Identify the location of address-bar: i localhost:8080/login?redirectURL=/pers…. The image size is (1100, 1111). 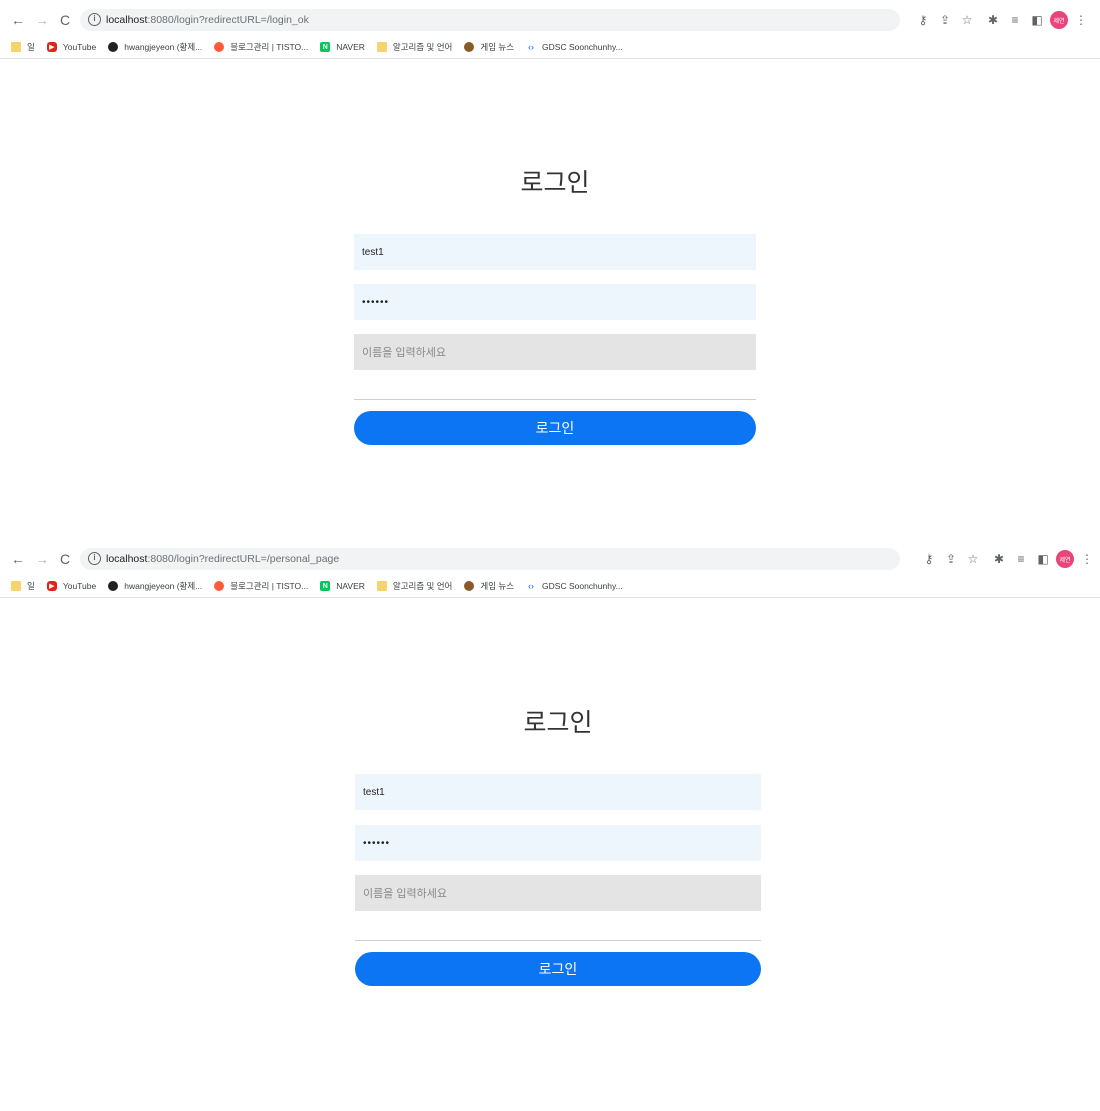
(490, 559).